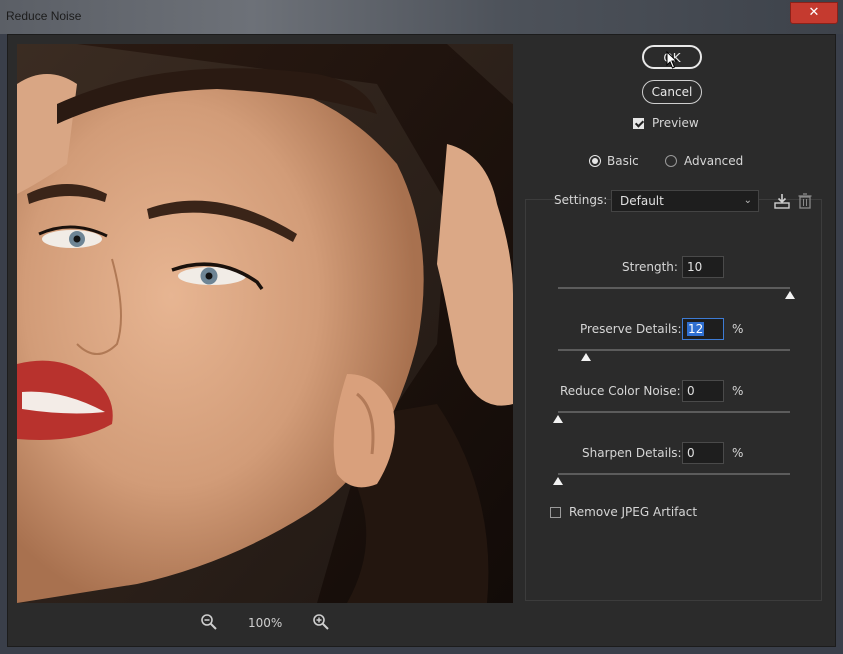 The image size is (843, 654). What do you see at coordinates (671, 161) in the screenshot?
I see `advanced-radio` at bounding box center [671, 161].